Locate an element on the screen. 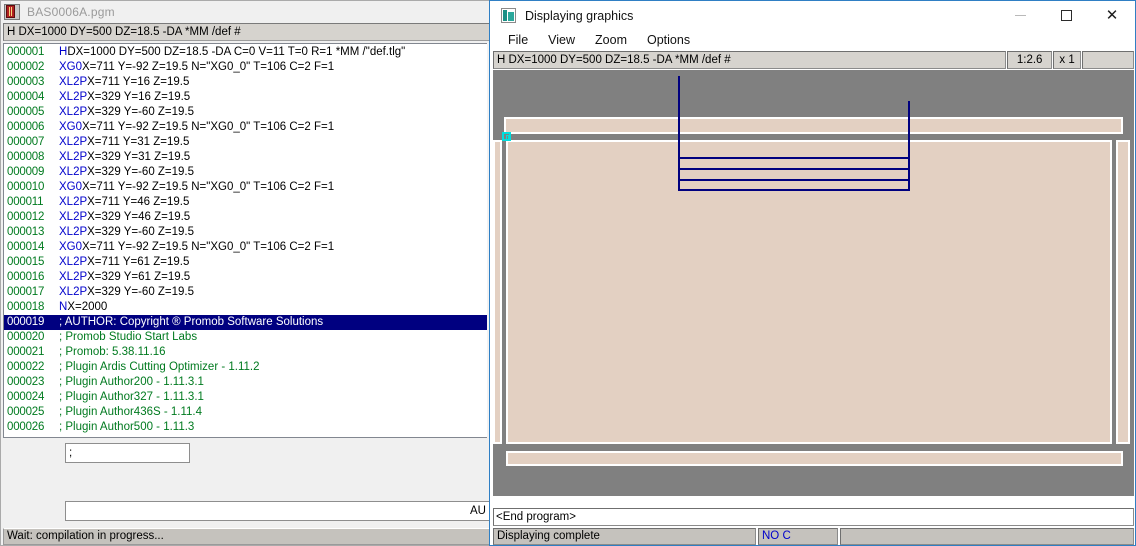 The height and width of the screenshot is (546, 1136). code-text: X=329 Y=61 Z=19.5 is located at coordinates (139, 277).